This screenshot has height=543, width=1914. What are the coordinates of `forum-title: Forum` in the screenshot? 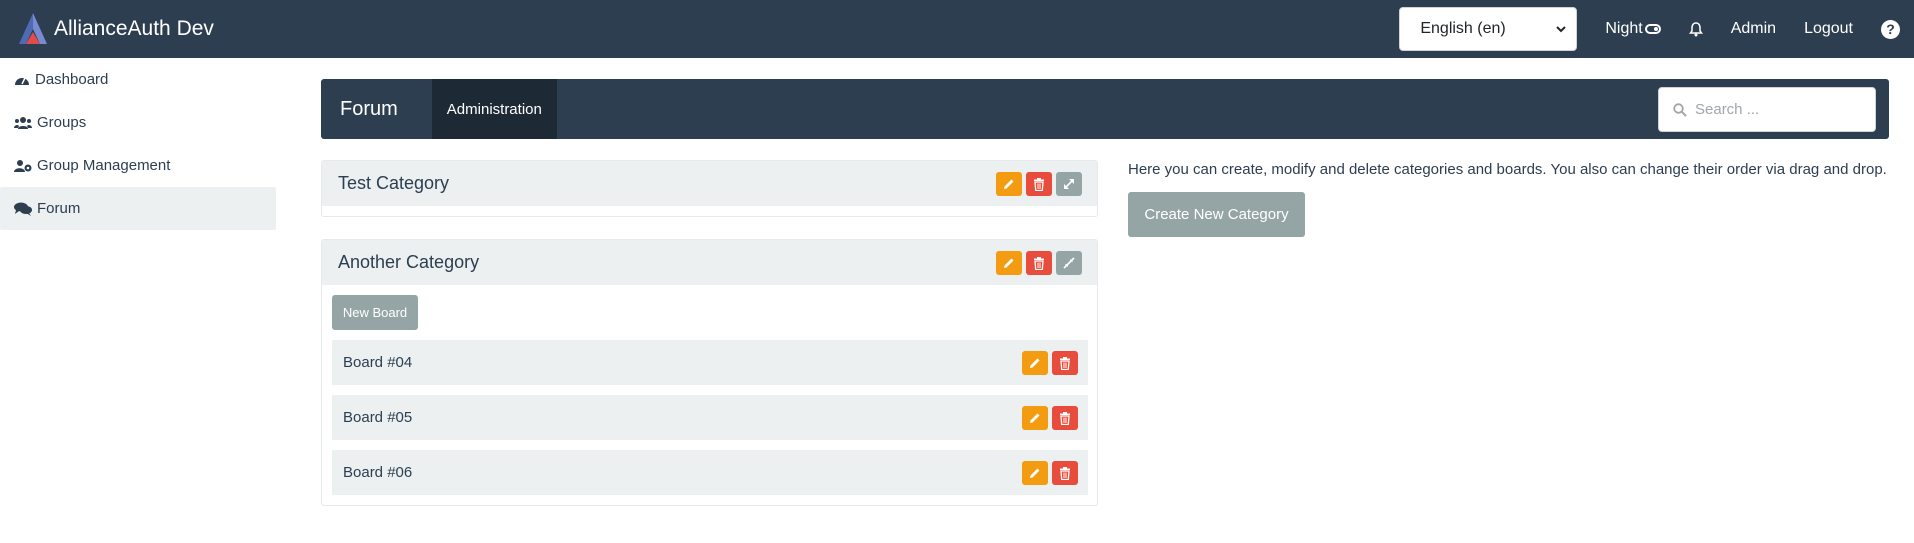 It's located at (369, 109).